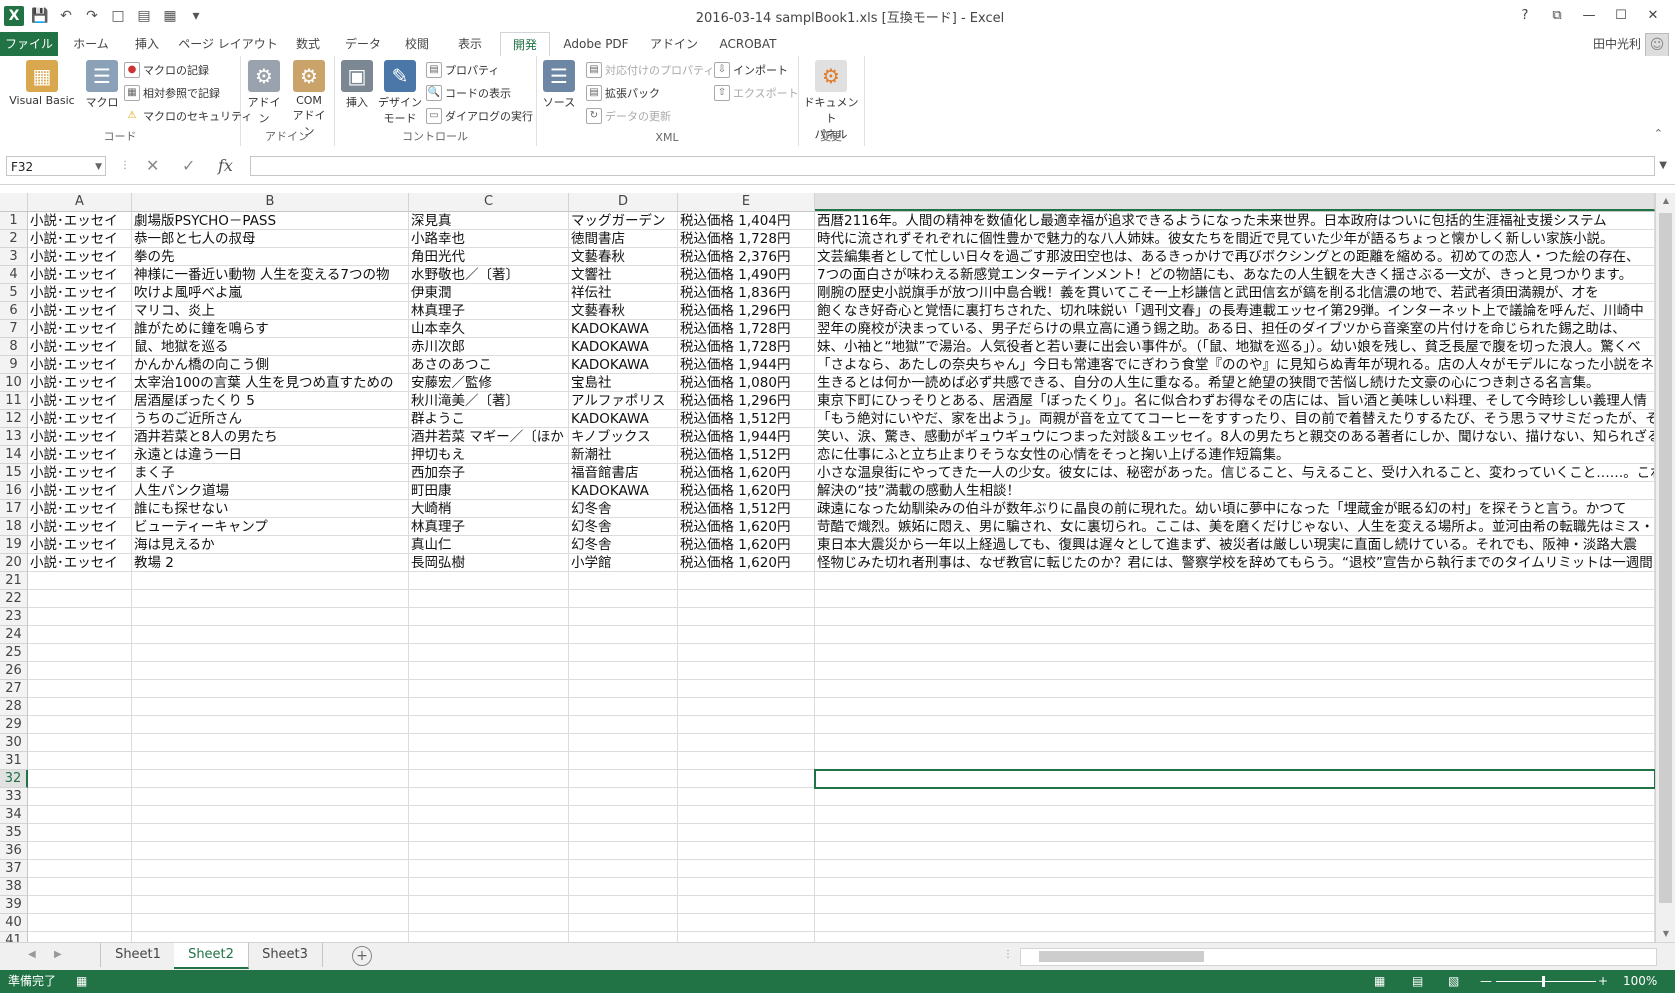  What do you see at coordinates (14, 419) in the screenshot?
I see `row-header: 12` at bounding box center [14, 419].